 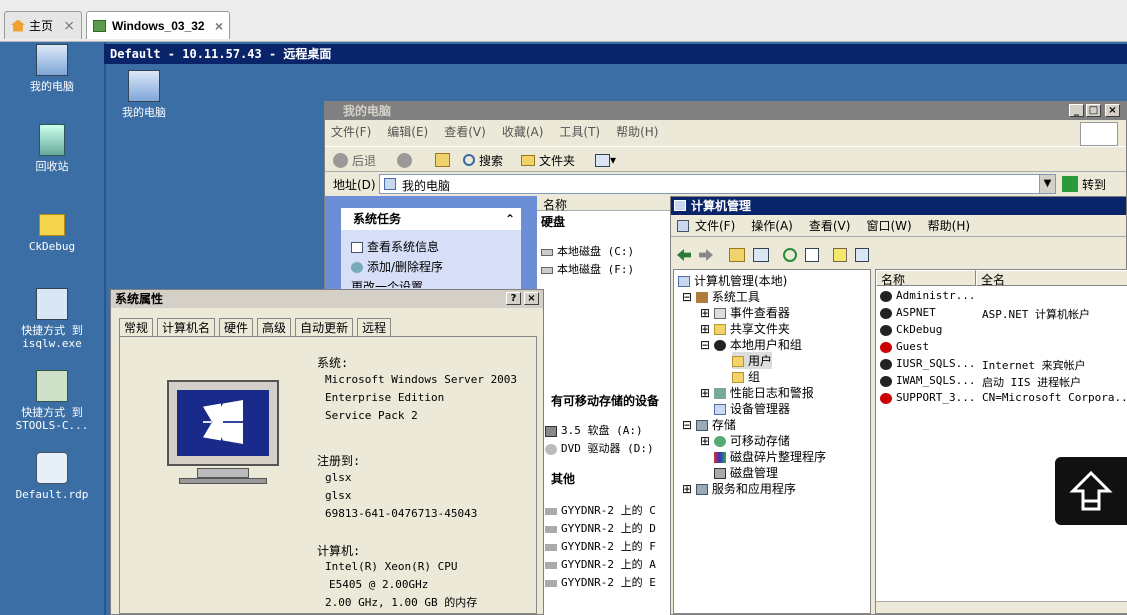 I want to click on tree-item: ⊟ 系统工具, so click(x=721, y=296).